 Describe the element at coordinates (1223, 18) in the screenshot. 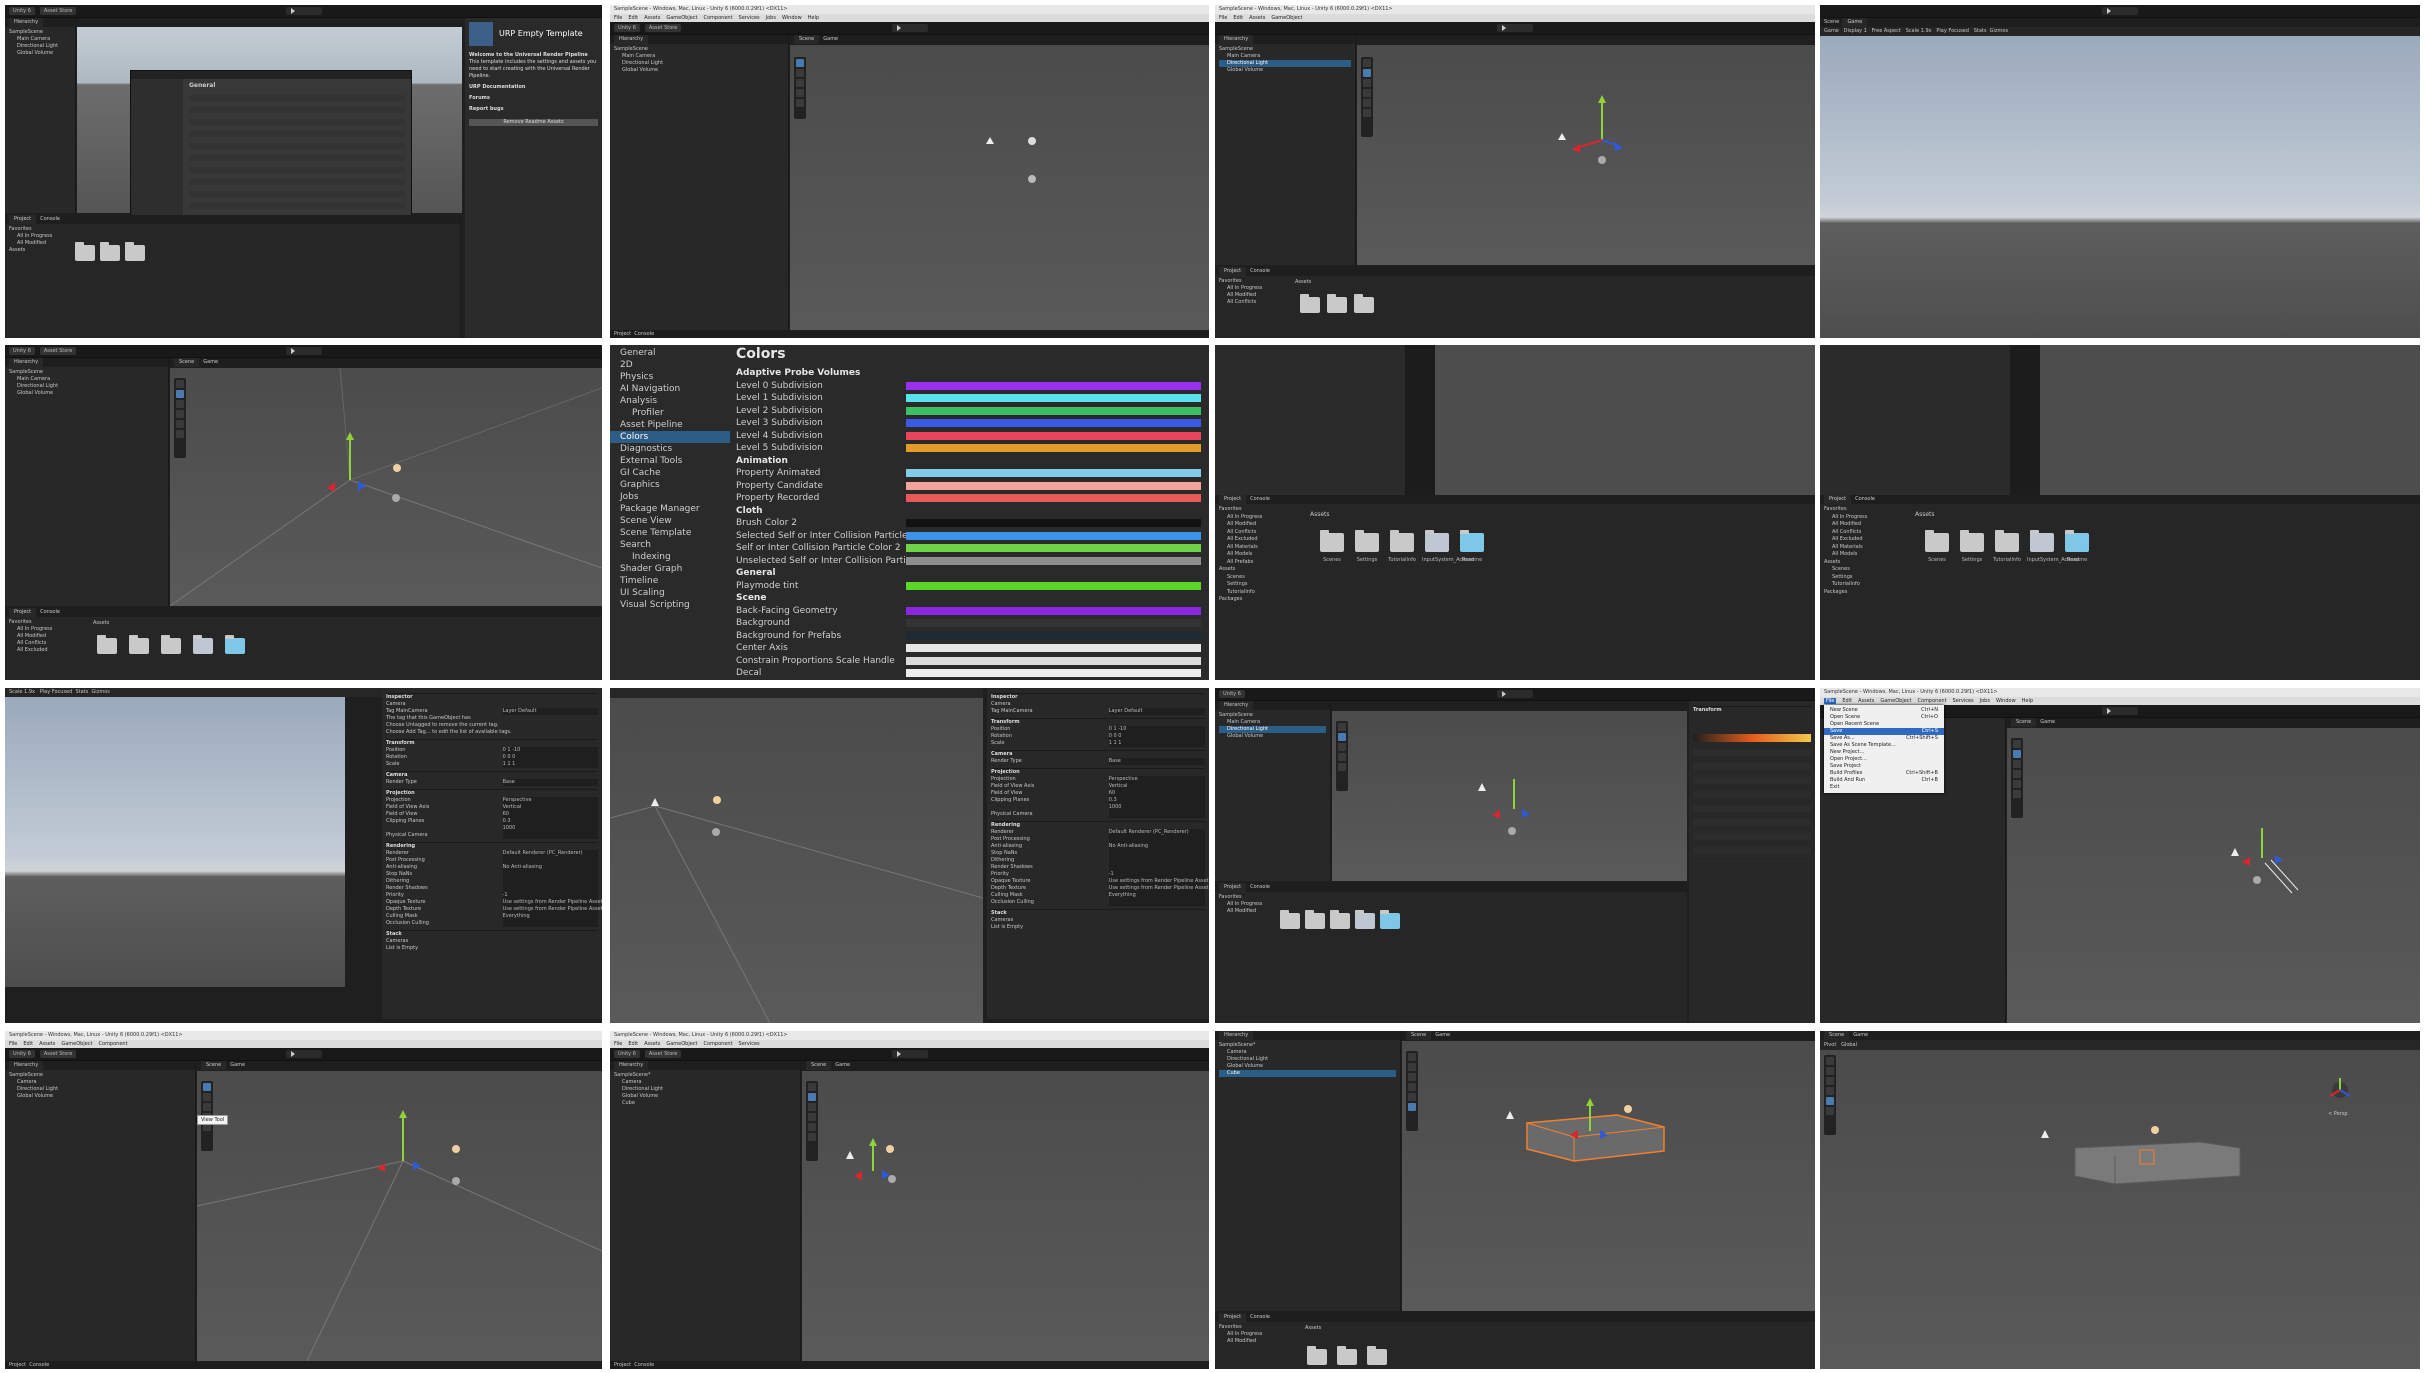

I see `menu-file: File` at that location.